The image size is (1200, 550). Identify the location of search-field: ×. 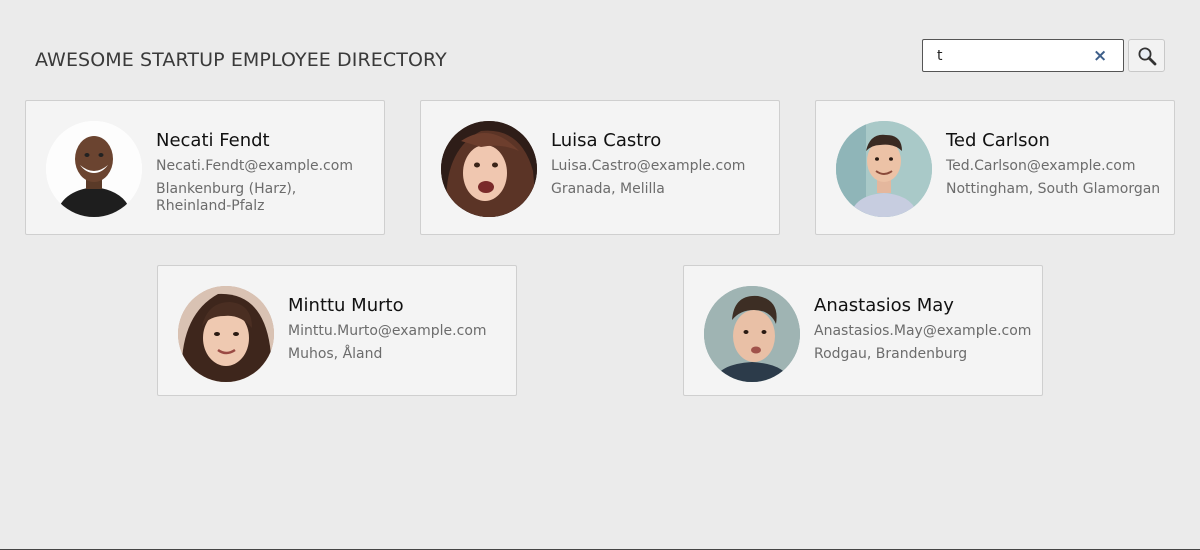
(1023, 55).